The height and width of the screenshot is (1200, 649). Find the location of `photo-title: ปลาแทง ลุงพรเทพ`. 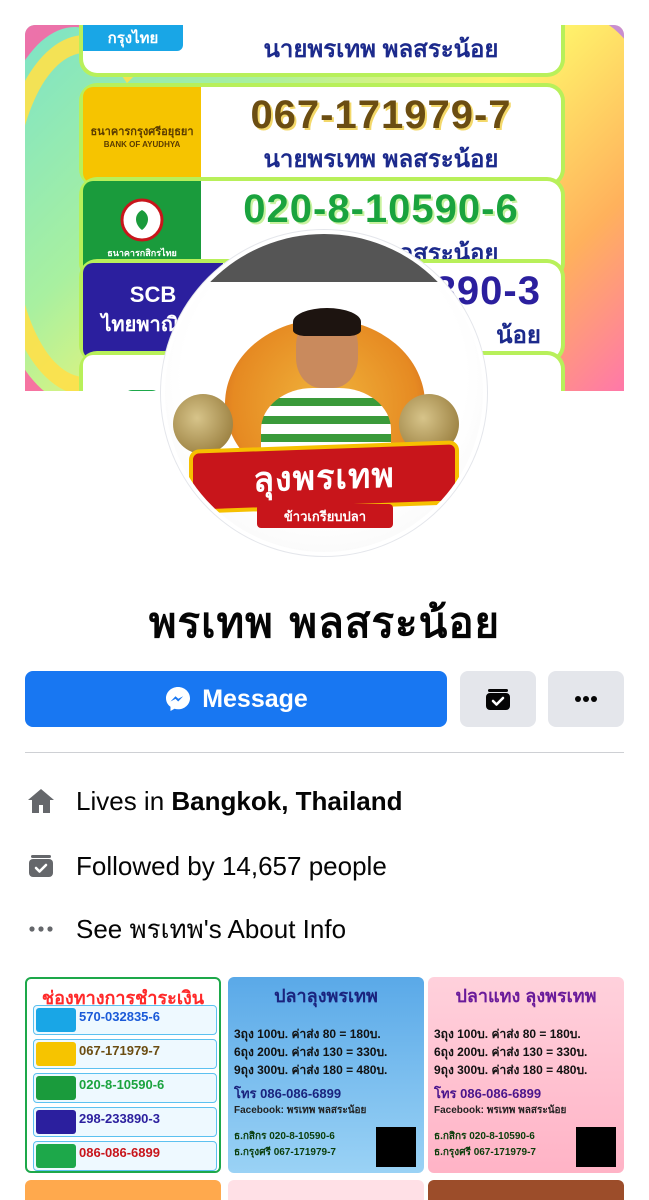

photo-title: ปลาแทง ลุงพรเทพ is located at coordinates (526, 996).